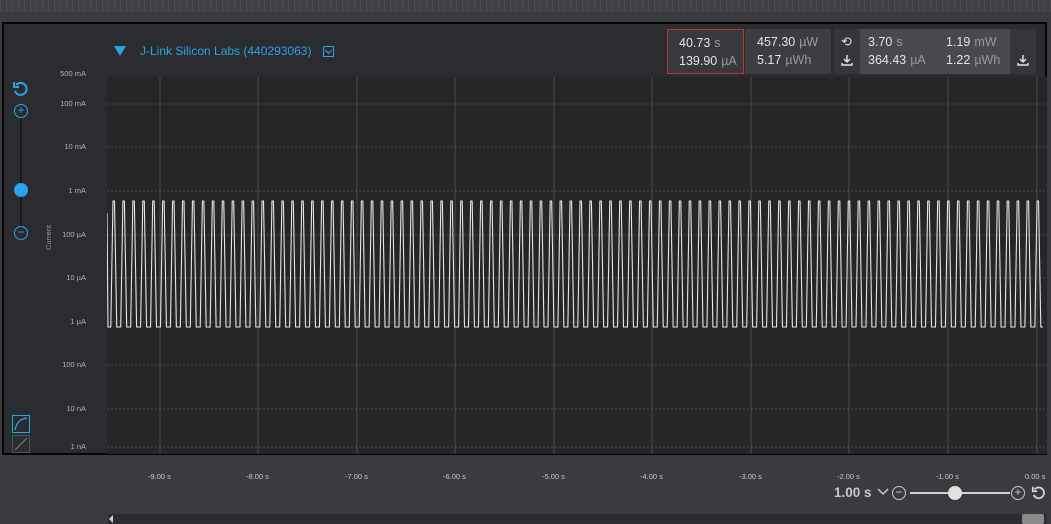 The width and height of the screenshot is (1051, 524). I want to click on selection-time-current: 40.73 s 139.90 µA, so click(705, 51).